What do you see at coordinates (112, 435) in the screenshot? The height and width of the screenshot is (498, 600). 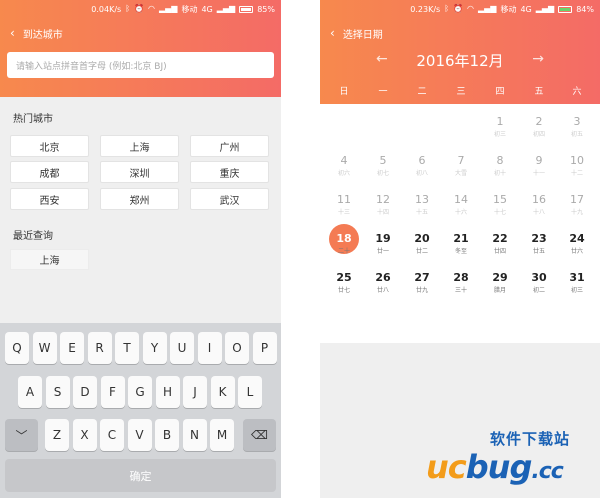 I see `key-c: C` at bounding box center [112, 435].